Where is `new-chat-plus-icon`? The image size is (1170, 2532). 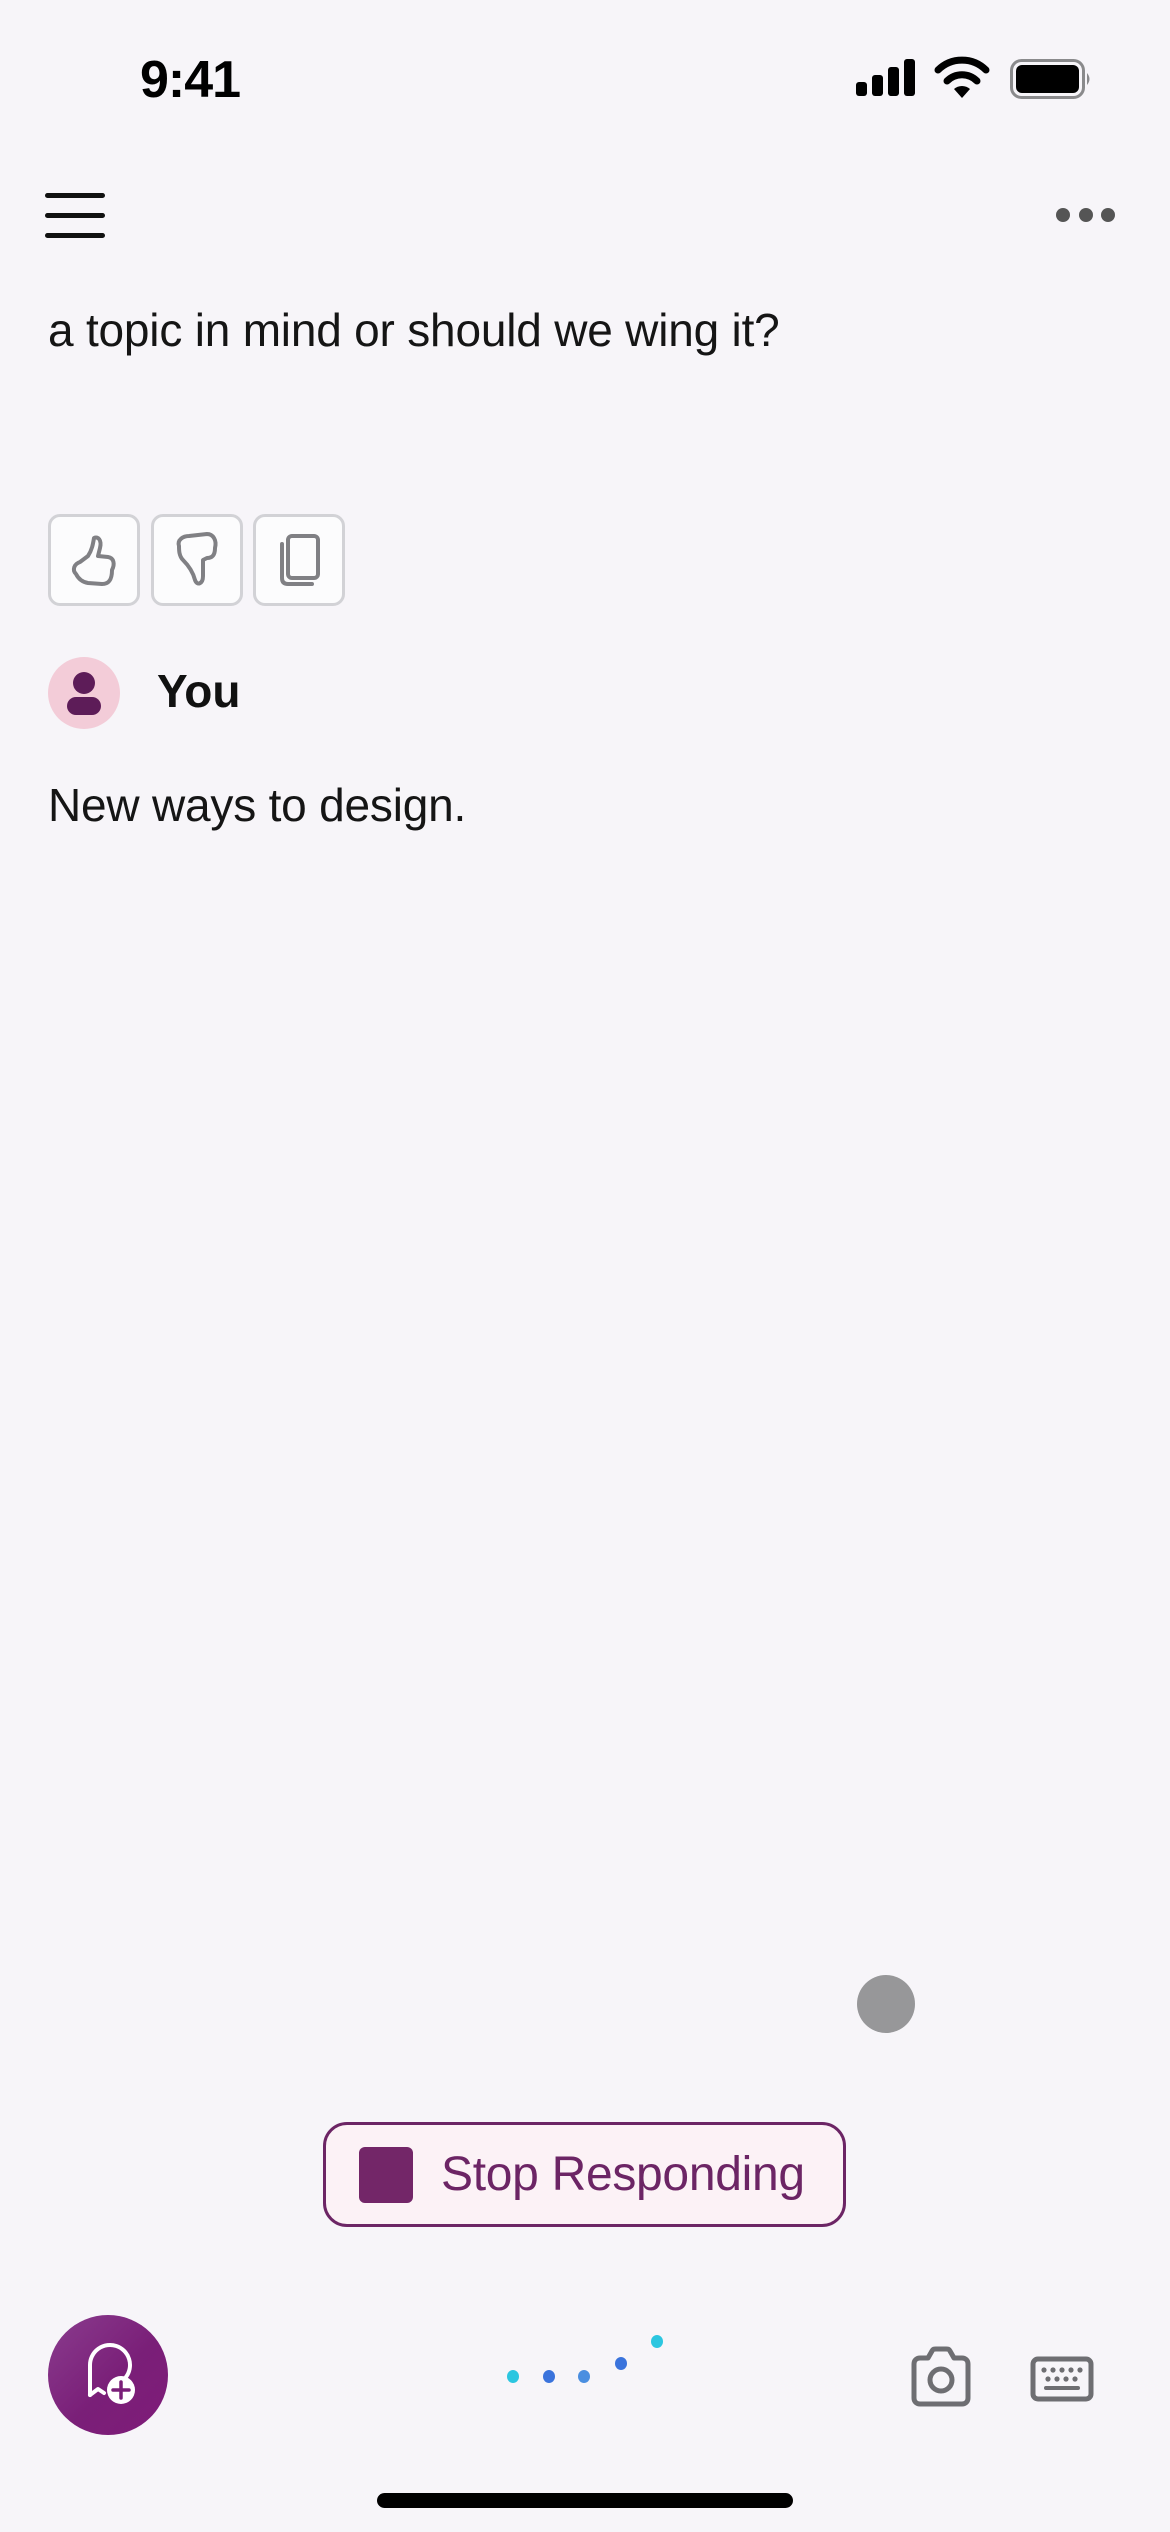
new-chat-plus-icon is located at coordinates (111, 2373).